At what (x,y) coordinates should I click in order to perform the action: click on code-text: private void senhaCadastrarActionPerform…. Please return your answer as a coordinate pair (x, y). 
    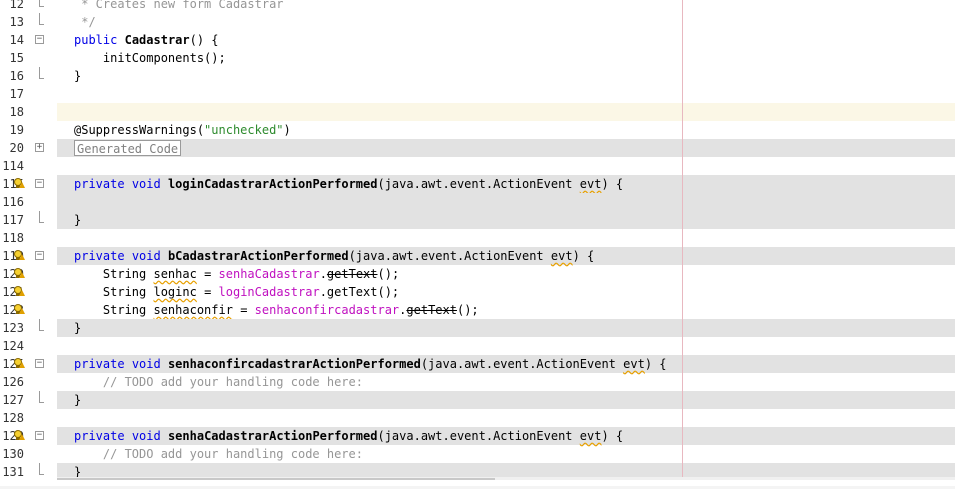
    Looking at the image, I should click on (348, 436).